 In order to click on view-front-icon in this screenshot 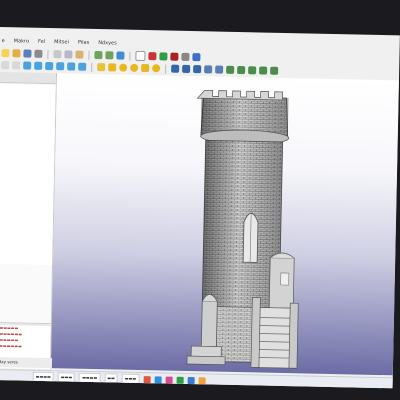, I will do `click(27, 65)`.